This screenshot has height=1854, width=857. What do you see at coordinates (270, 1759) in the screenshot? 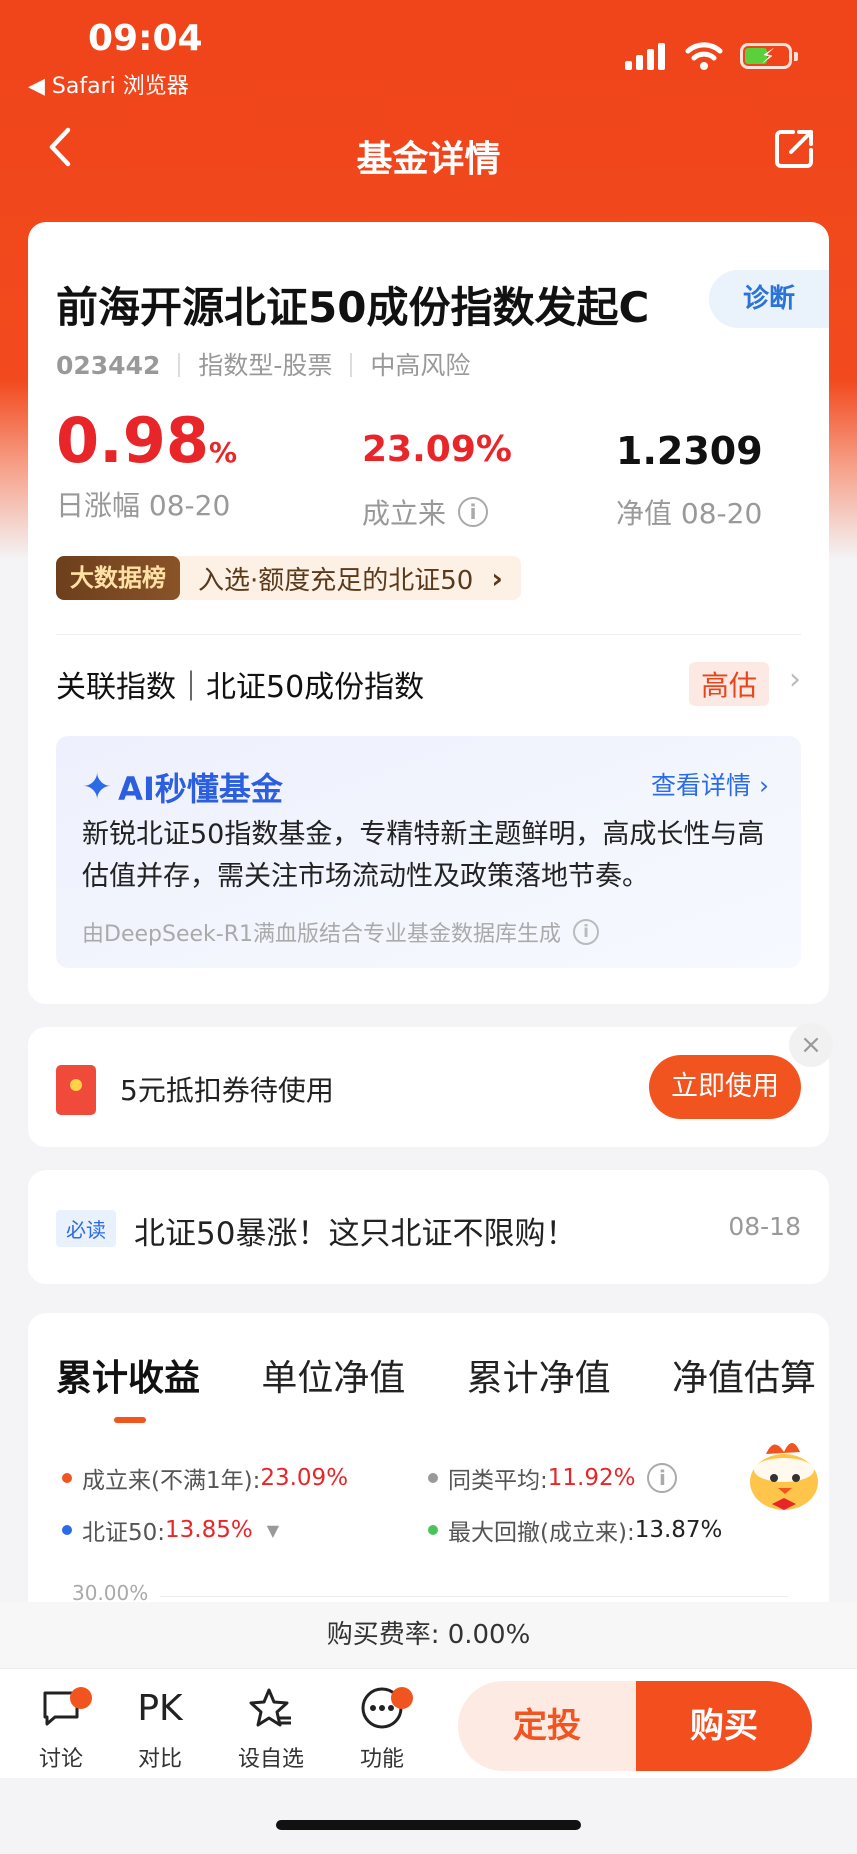
I see `watchlist-label: 设自选` at bounding box center [270, 1759].